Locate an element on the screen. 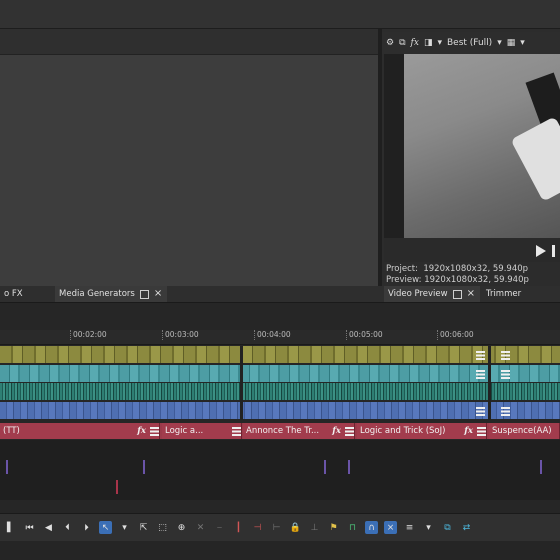 This screenshot has width=560, height=560. preview-toolbar: ⚙ ⧉ fx ◨ ▾ Best (Full) ▾ ▦ ▾ is located at coordinates (471, 43).